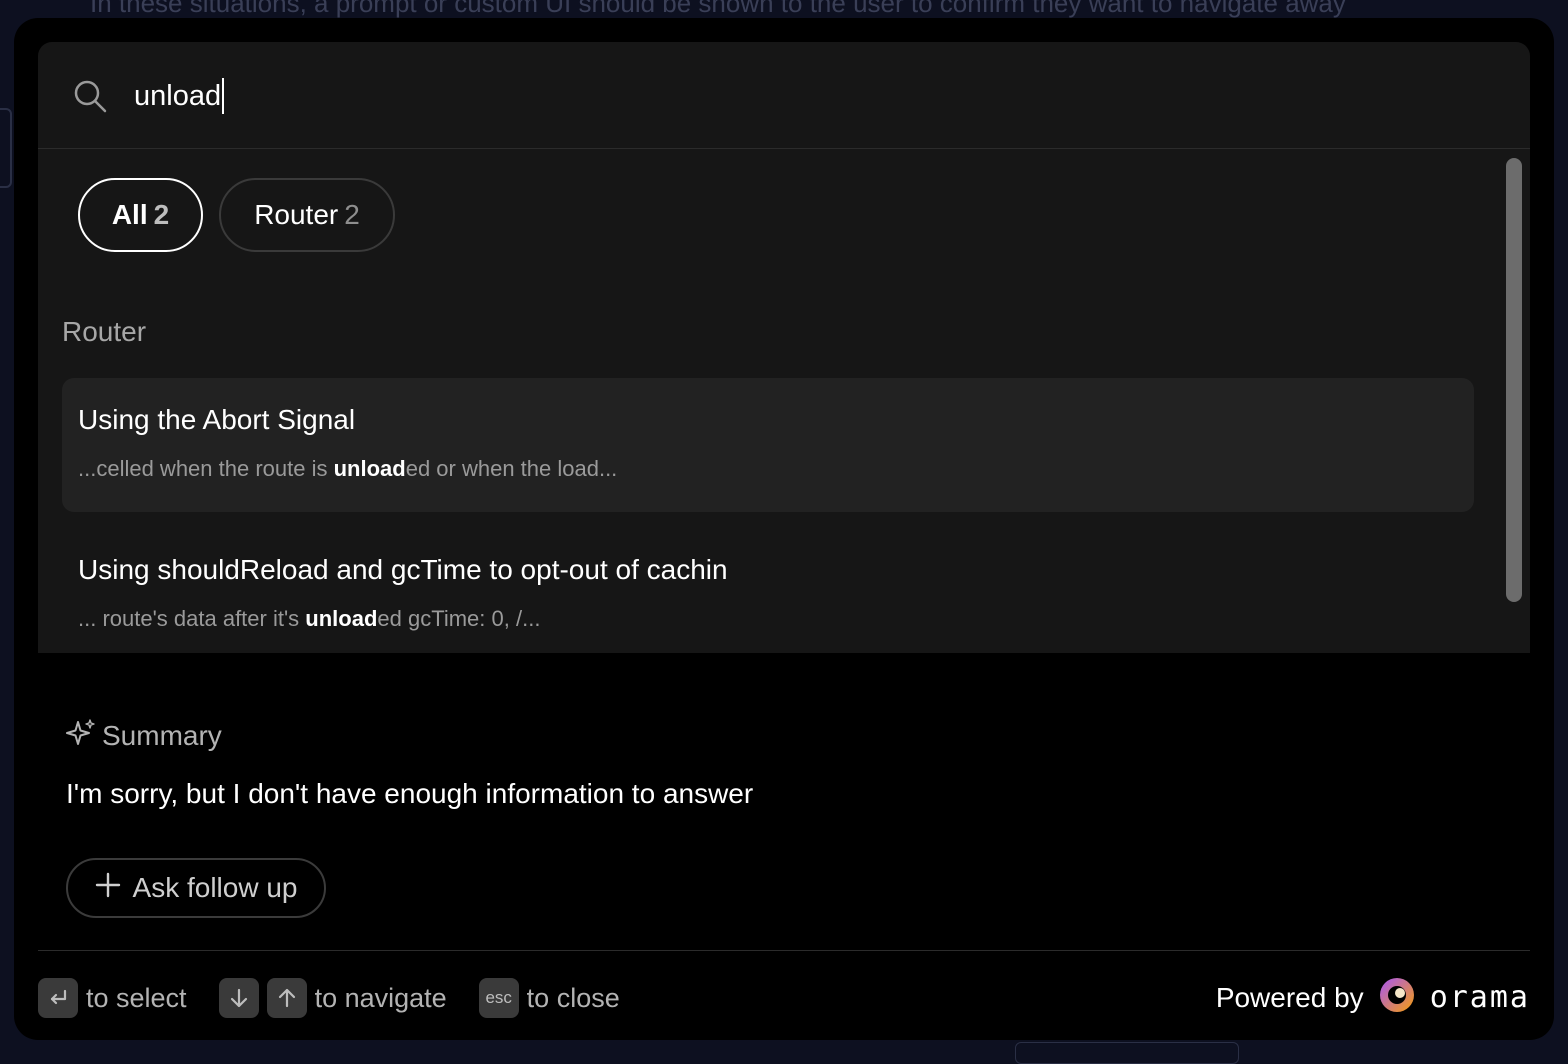 Image resolution: width=1568 pixels, height=1064 pixels. Describe the element at coordinates (108, 888) in the screenshot. I see `plus-icon` at that location.